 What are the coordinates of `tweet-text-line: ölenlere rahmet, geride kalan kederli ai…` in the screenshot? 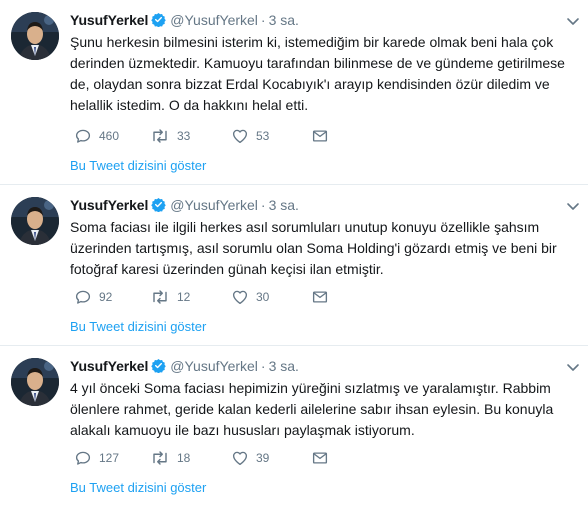 It's located at (312, 409).